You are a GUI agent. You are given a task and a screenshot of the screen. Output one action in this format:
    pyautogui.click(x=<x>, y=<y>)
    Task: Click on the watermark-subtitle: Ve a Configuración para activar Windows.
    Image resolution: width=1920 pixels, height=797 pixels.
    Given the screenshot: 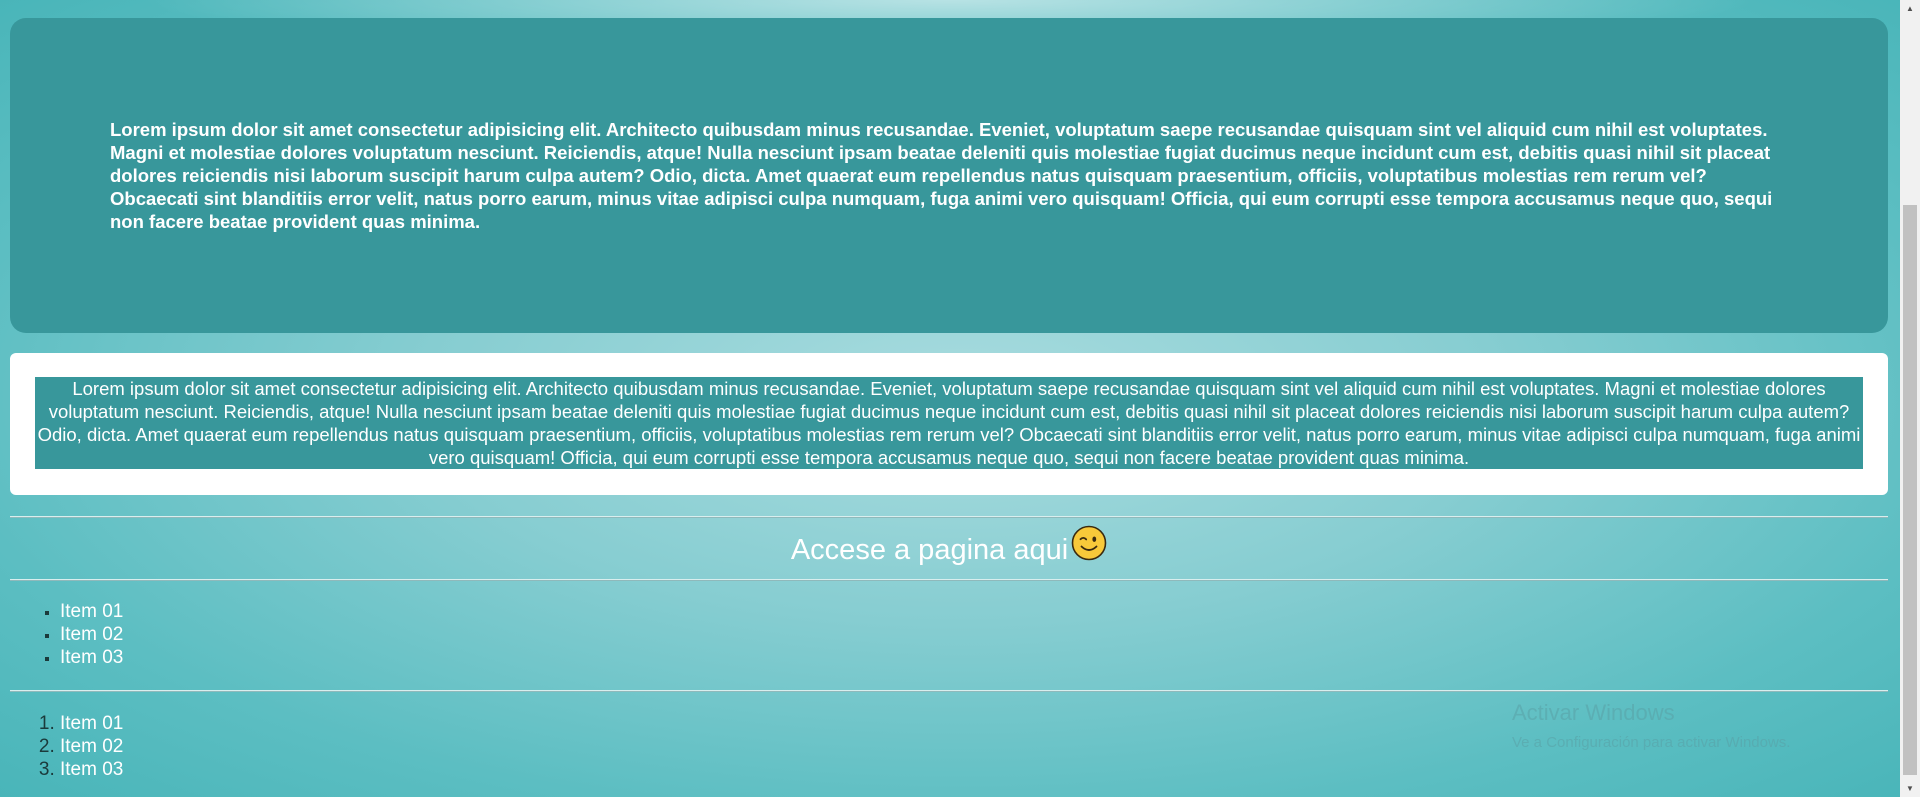 What is the action you would take?
    pyautogui.click(x=1651, y=742)
    